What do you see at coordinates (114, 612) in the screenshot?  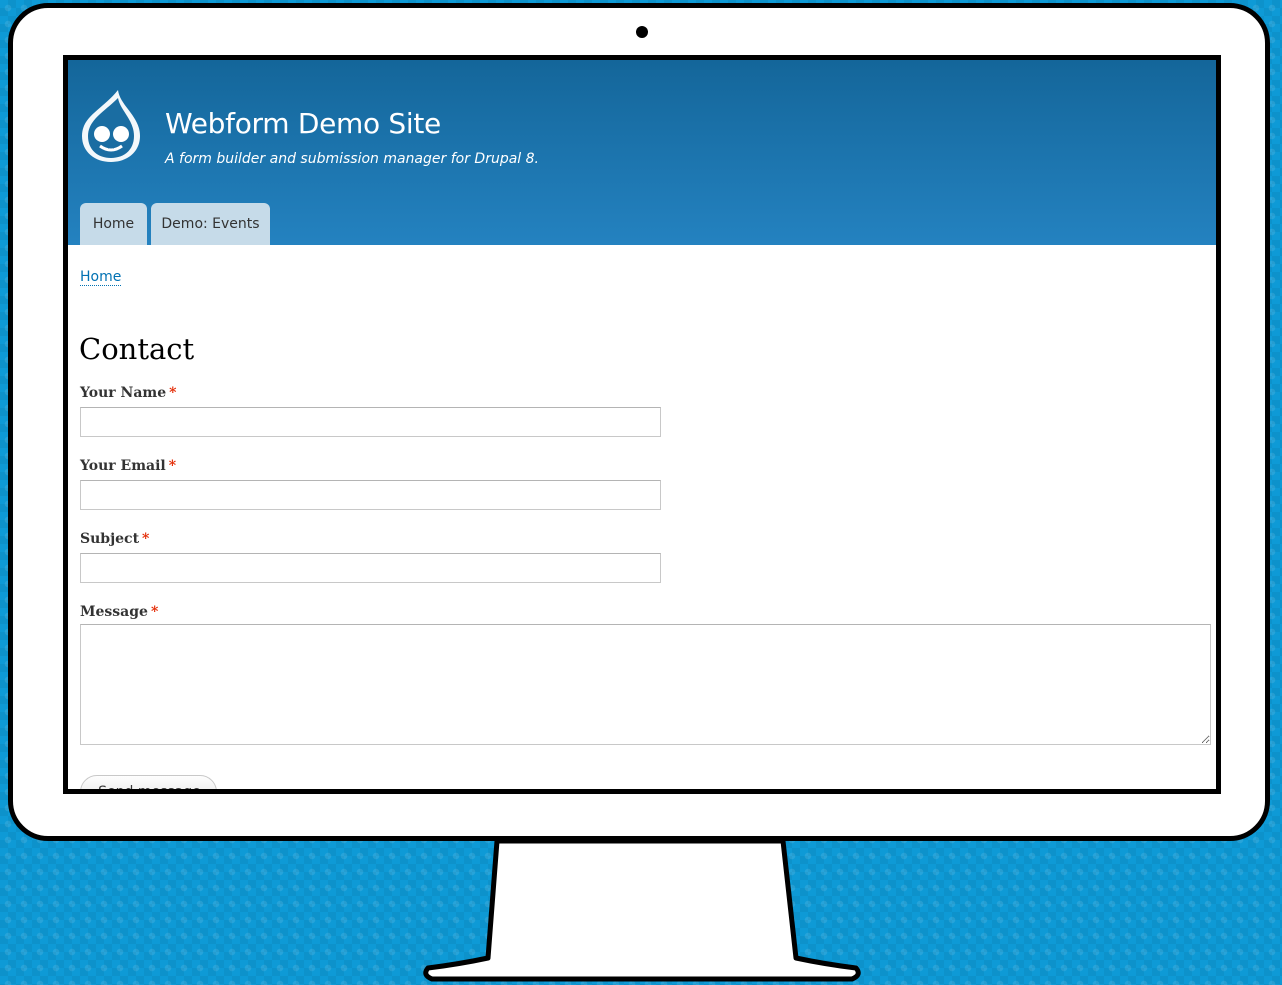 I see `message-label-text: Message` at bounding box center [114, 612].